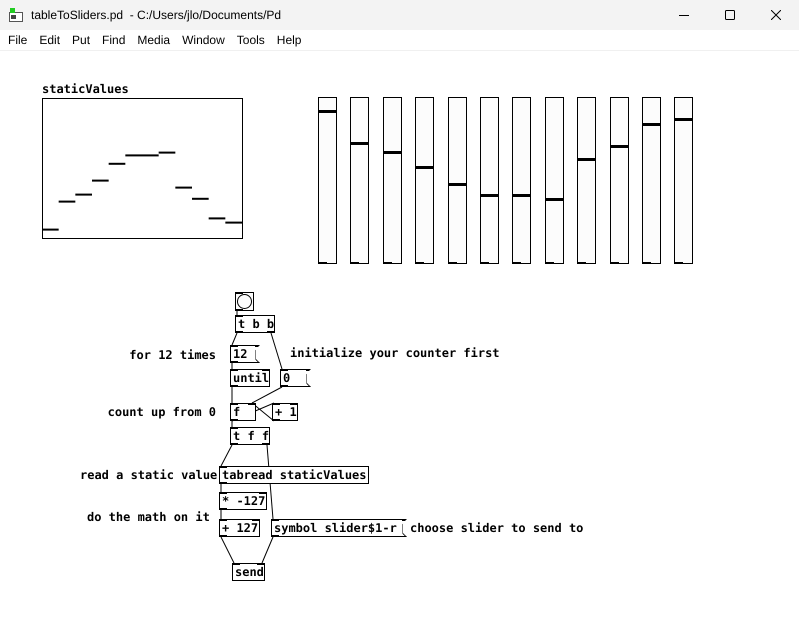  I want to click on array-name: staticValues, so click(85, 89).